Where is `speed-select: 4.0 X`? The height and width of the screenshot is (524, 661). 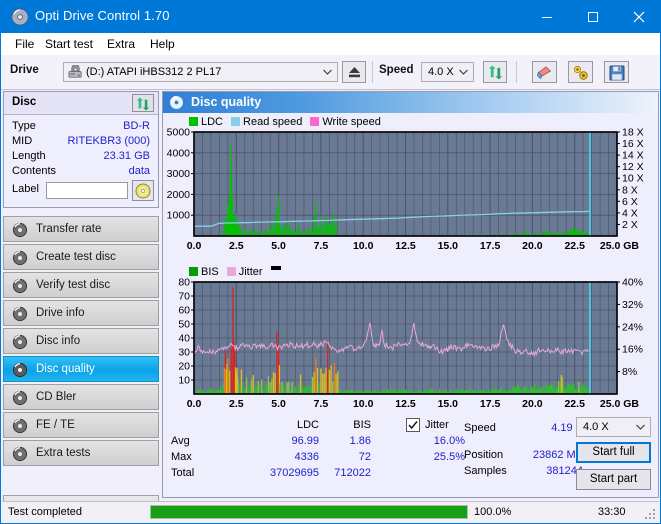
speed-select: 4.0 X is located at coordinates (447, 72).